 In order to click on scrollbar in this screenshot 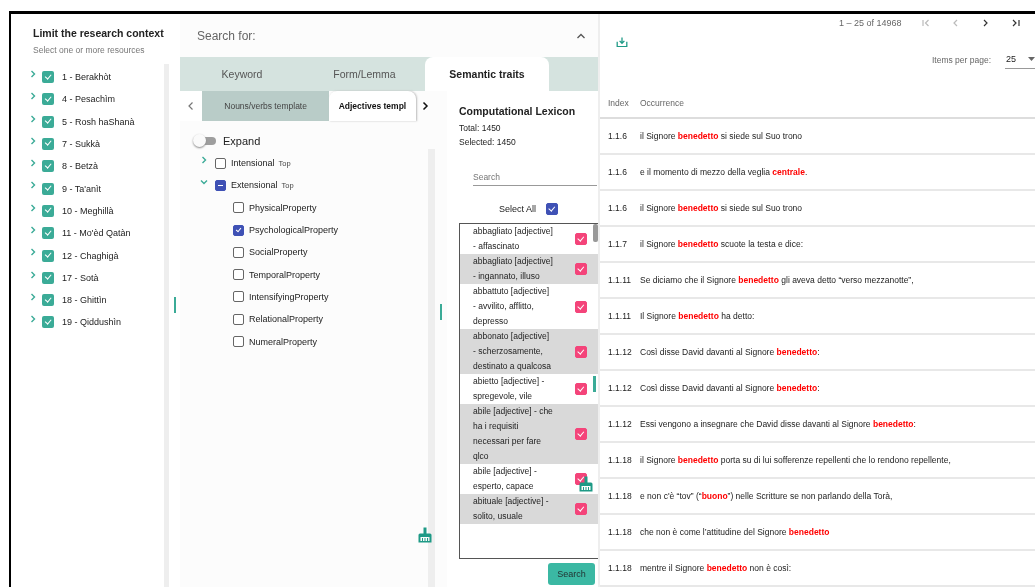, I will do `click(431, 368)`.